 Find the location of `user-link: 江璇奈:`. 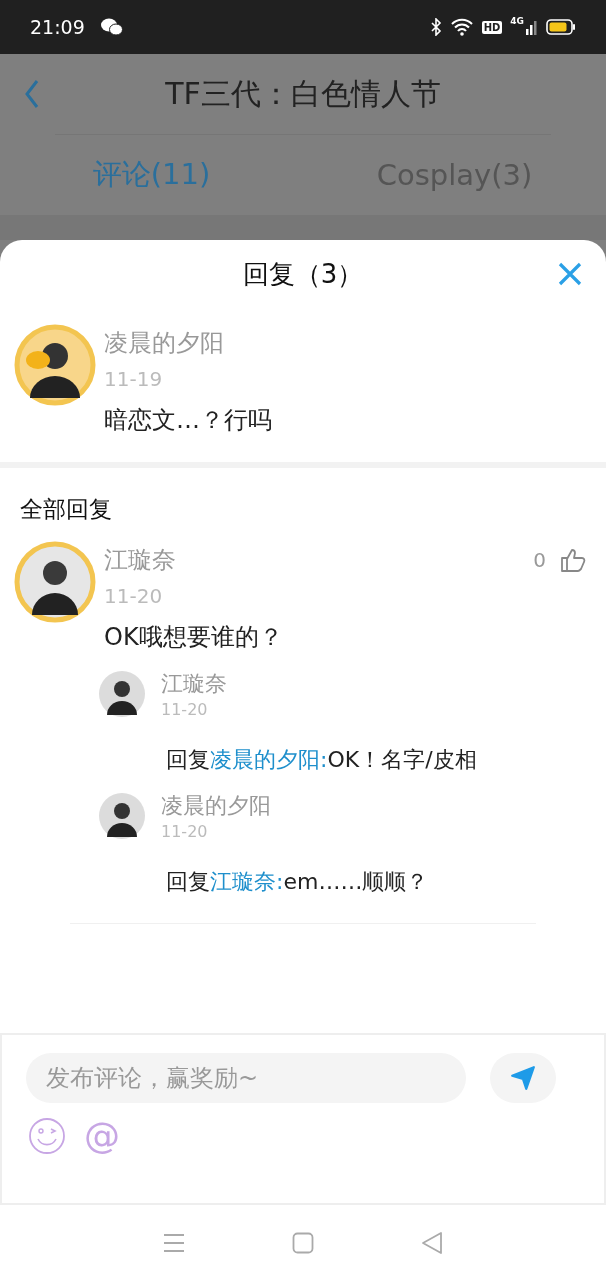

user-link: 江璇奈: is located at coordinates (247, 881).